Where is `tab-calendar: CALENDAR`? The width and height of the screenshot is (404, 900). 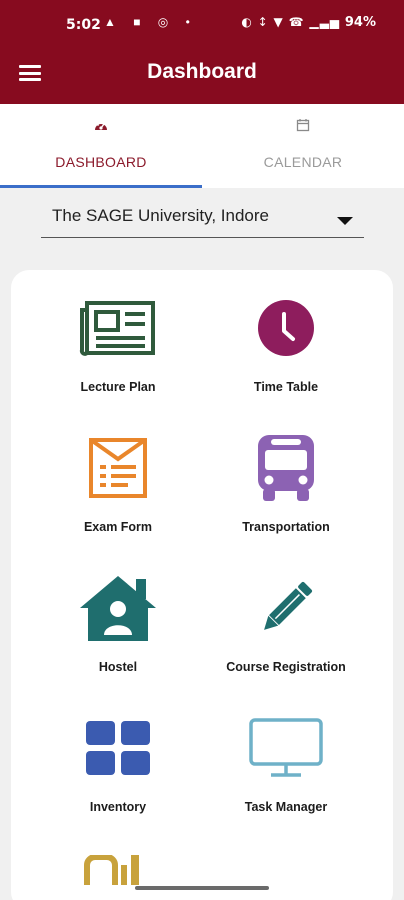 tab-calendar: CALENDAR is located at coordinates (303, 146).